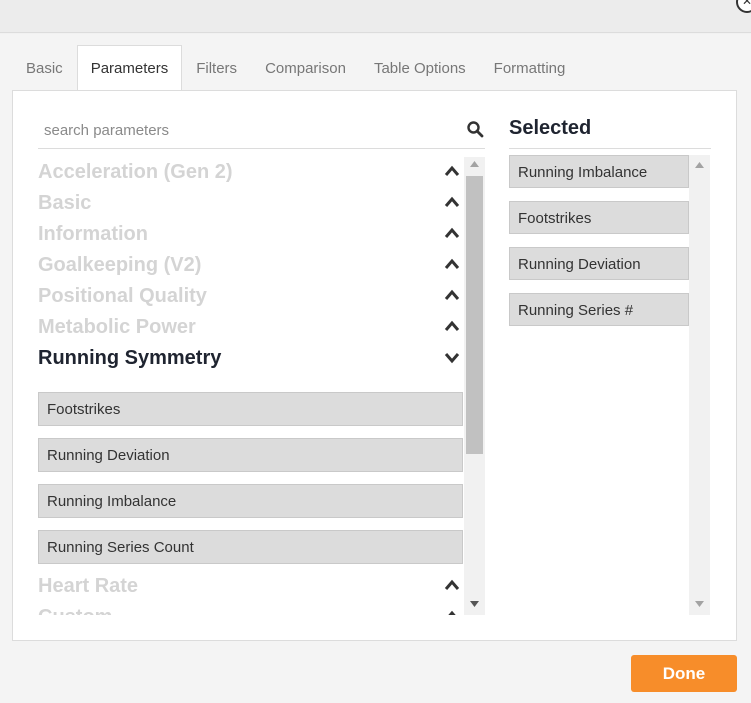 Image resolution: width=751 pixels, height=703 pixels. What do you see at coordinates (253, 608) in the screenshot?
I see `group-custom: Custom` at bounding box center [253, 608].